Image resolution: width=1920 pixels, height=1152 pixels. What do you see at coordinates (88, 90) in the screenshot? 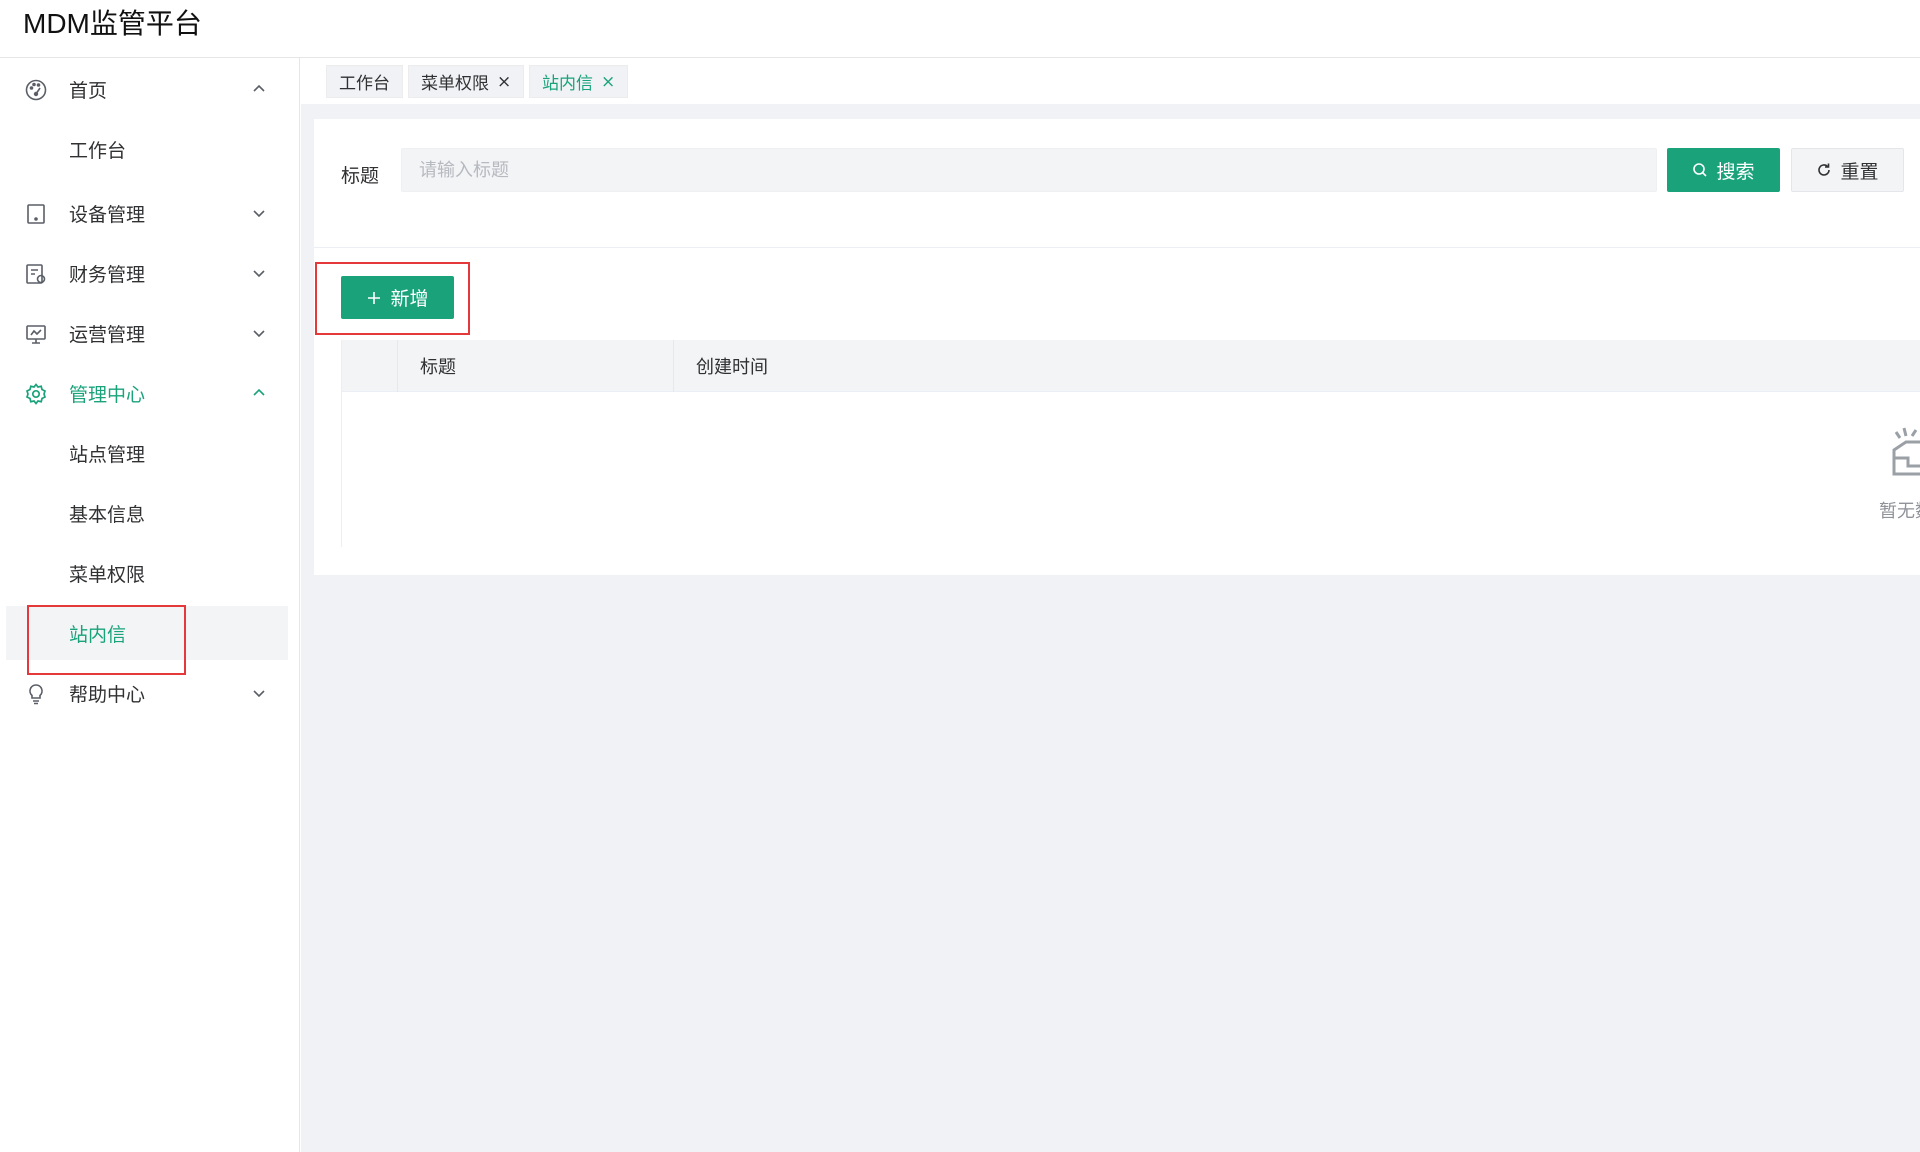
I see `sidebar-item-label: 首页` at bounding box center [88, 90].